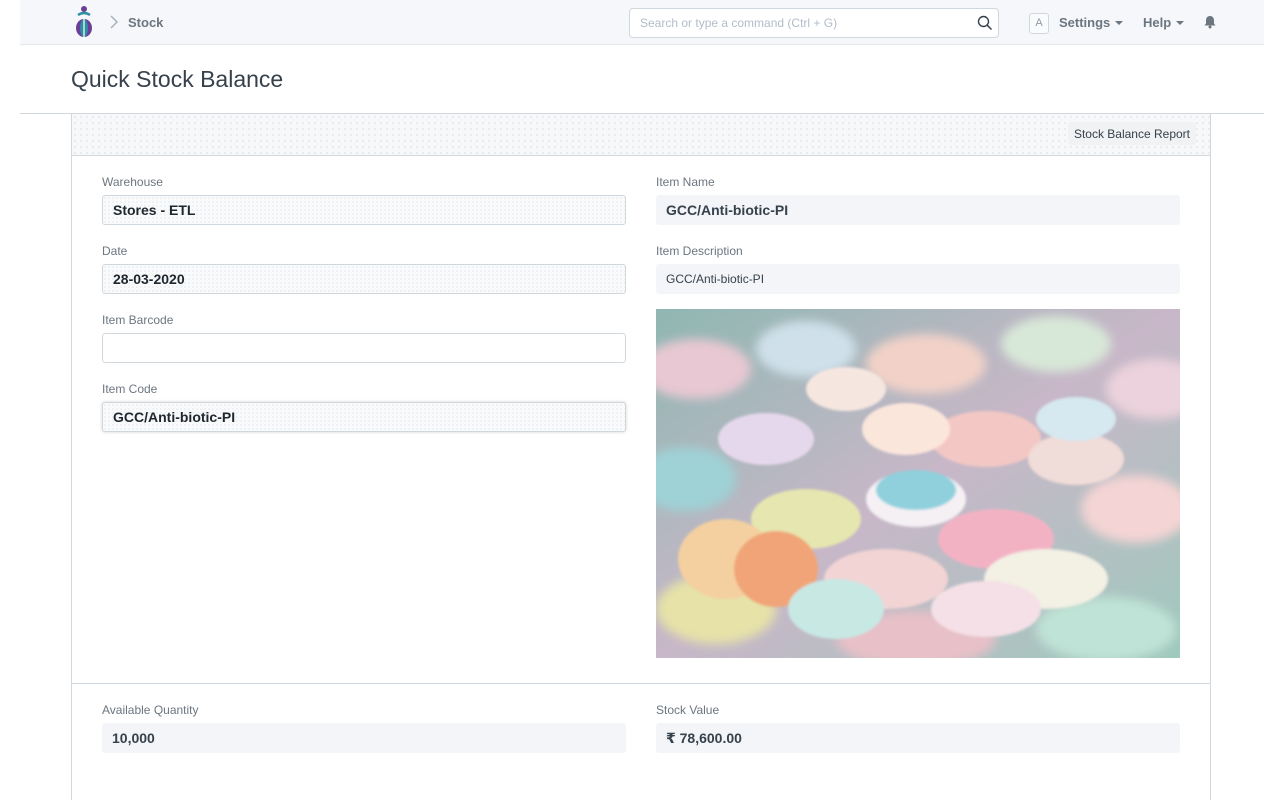  Describe the element at coordinates (364, 279) in the screenshot. I see `date-field` at that location.